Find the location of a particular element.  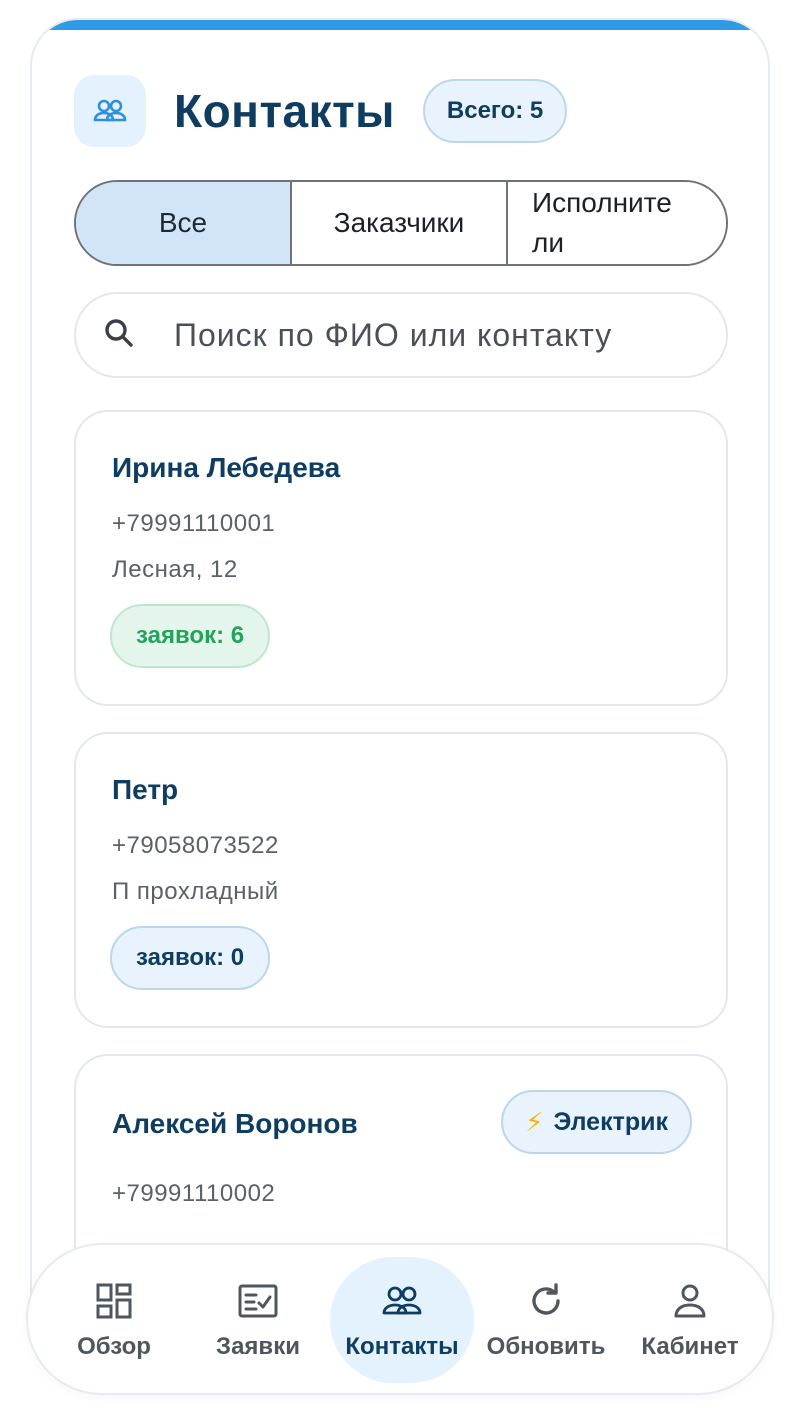

contact-phone: +79058073522 is located at coordinates (195, 845).